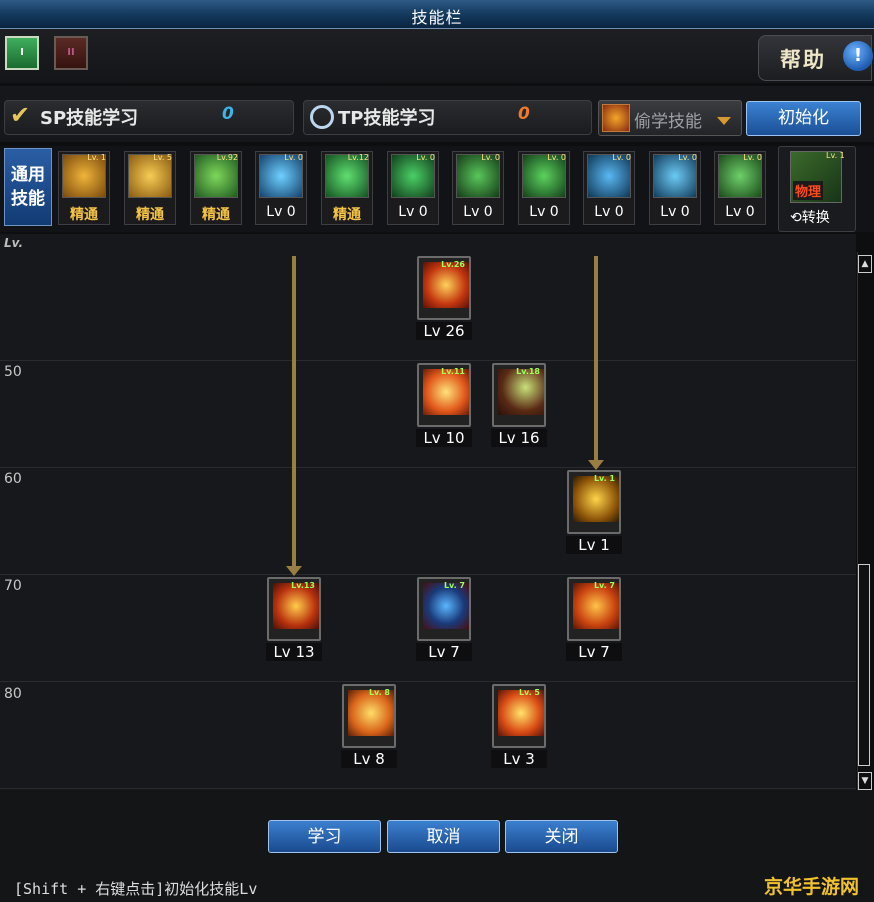 The width and height of the screenshot is (874, 902). Describe the element at coordinates (347, 188) in the screenshot. I see `common-skill-slot: Lv.12 精通` at that location.